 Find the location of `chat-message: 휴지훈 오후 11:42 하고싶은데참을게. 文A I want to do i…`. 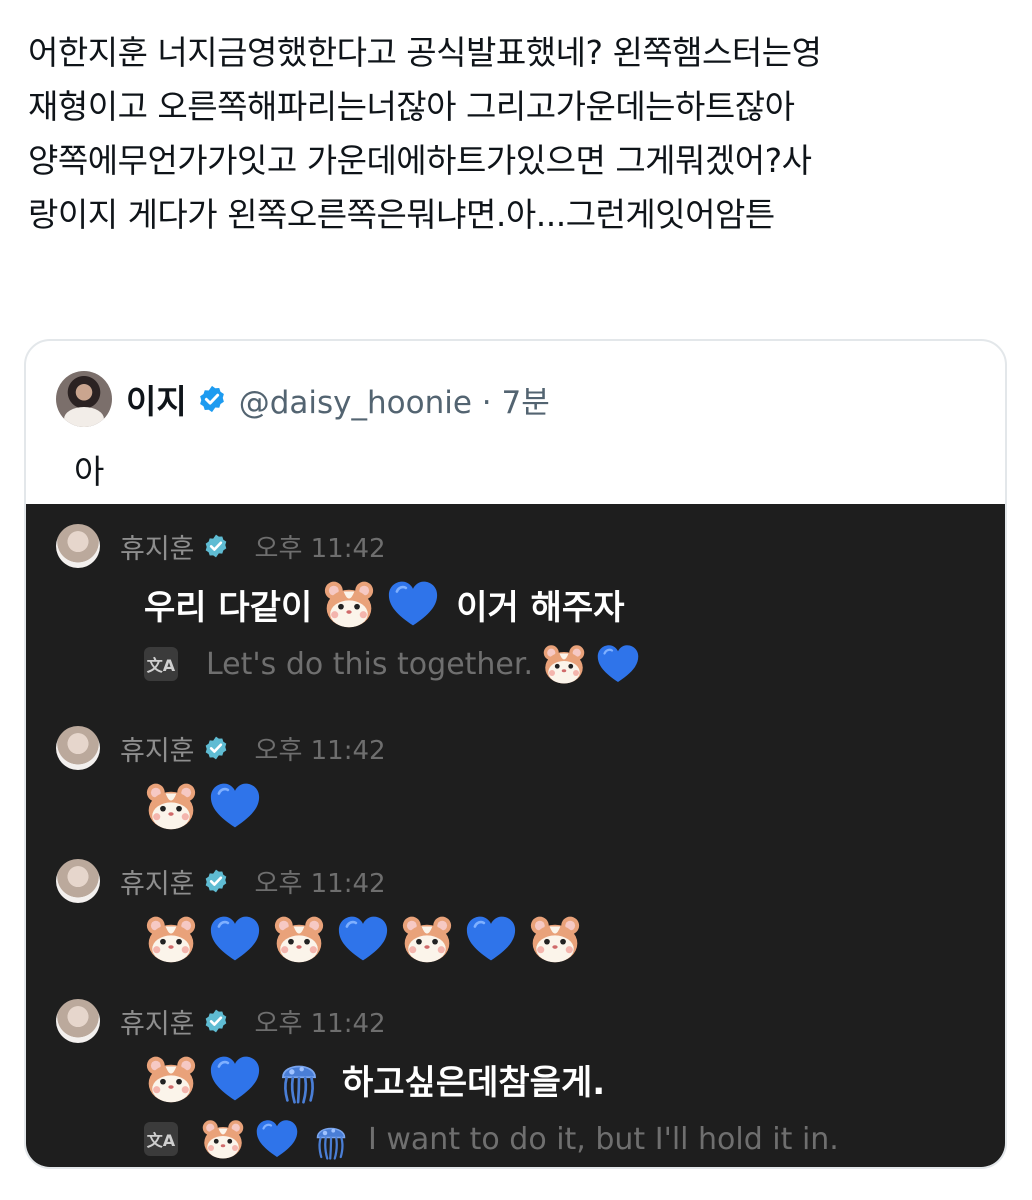

chat-message: 휴지훈 오후 11:42 하고싶은데참을게. 文A I want to do i… is located at coordinates (447, 1081).